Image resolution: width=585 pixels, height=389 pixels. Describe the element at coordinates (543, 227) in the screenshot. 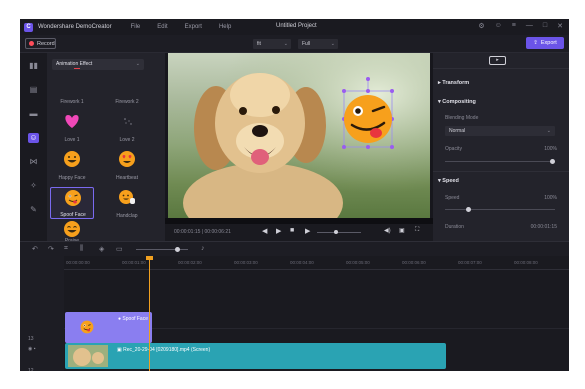

I see `duration-value: 00:00:01:15` at that location.